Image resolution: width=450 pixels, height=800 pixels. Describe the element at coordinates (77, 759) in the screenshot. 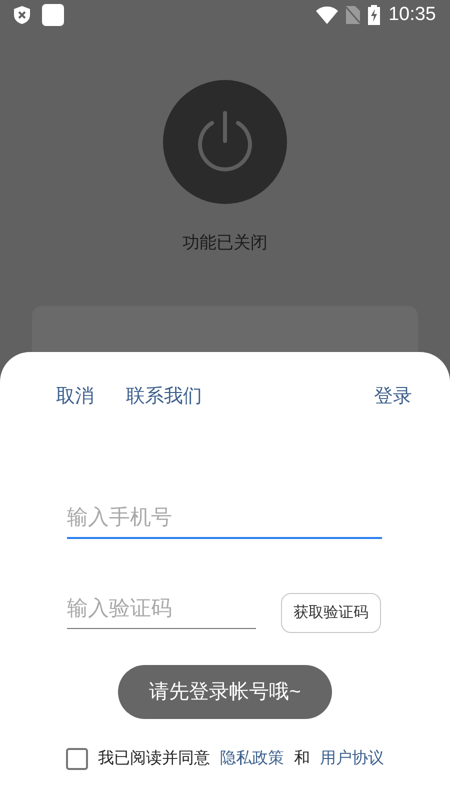

I see `agreement-checkbox` at that location.